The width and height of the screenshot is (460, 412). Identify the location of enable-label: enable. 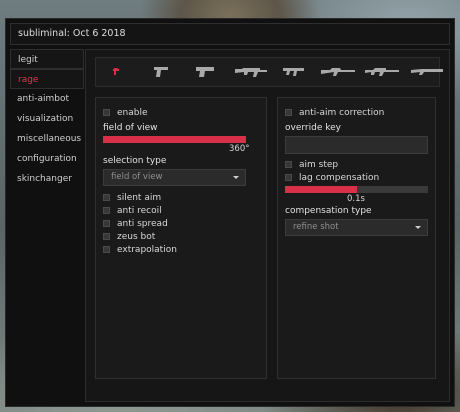
(132, 113).